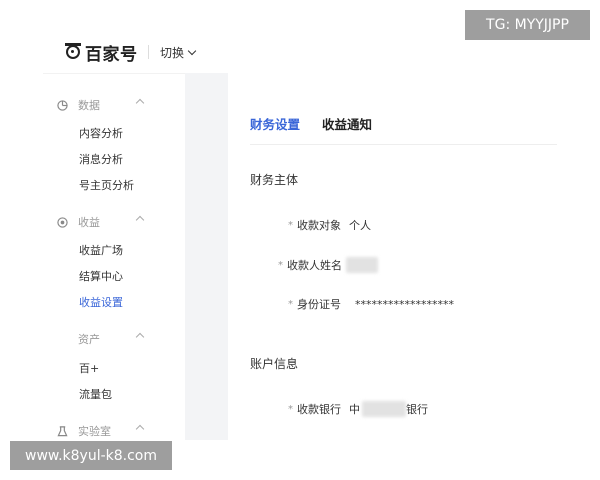  What do you see at coordinates (172, 53) in the screenshot?
I see `switch-label: 切换` at bounding box center [172, 53].